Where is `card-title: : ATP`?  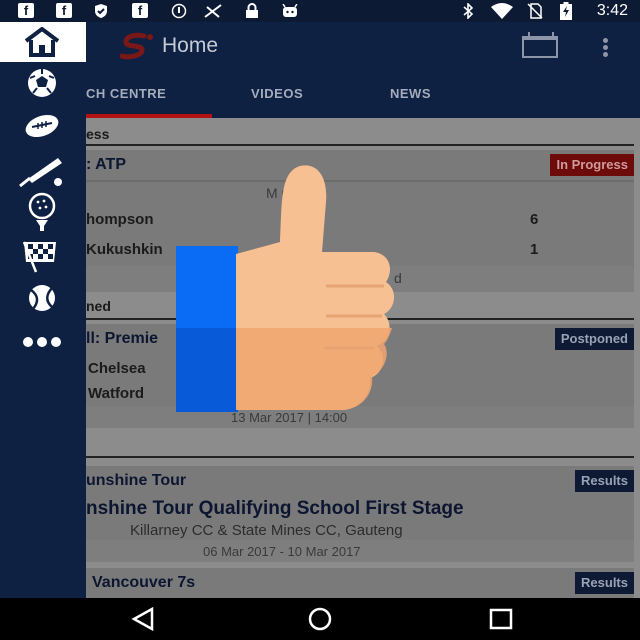
card-title: : ATP is located at coordinates (106, 164).